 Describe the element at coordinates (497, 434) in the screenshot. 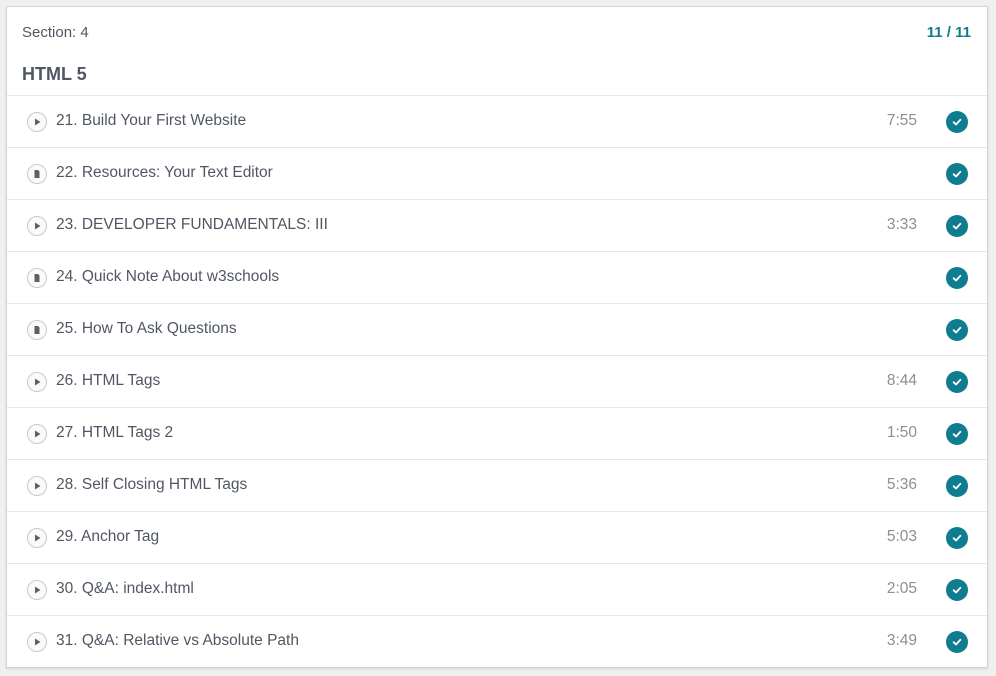

I see `lecture-item: 27. HTML Tags 2 1:50` at that location.